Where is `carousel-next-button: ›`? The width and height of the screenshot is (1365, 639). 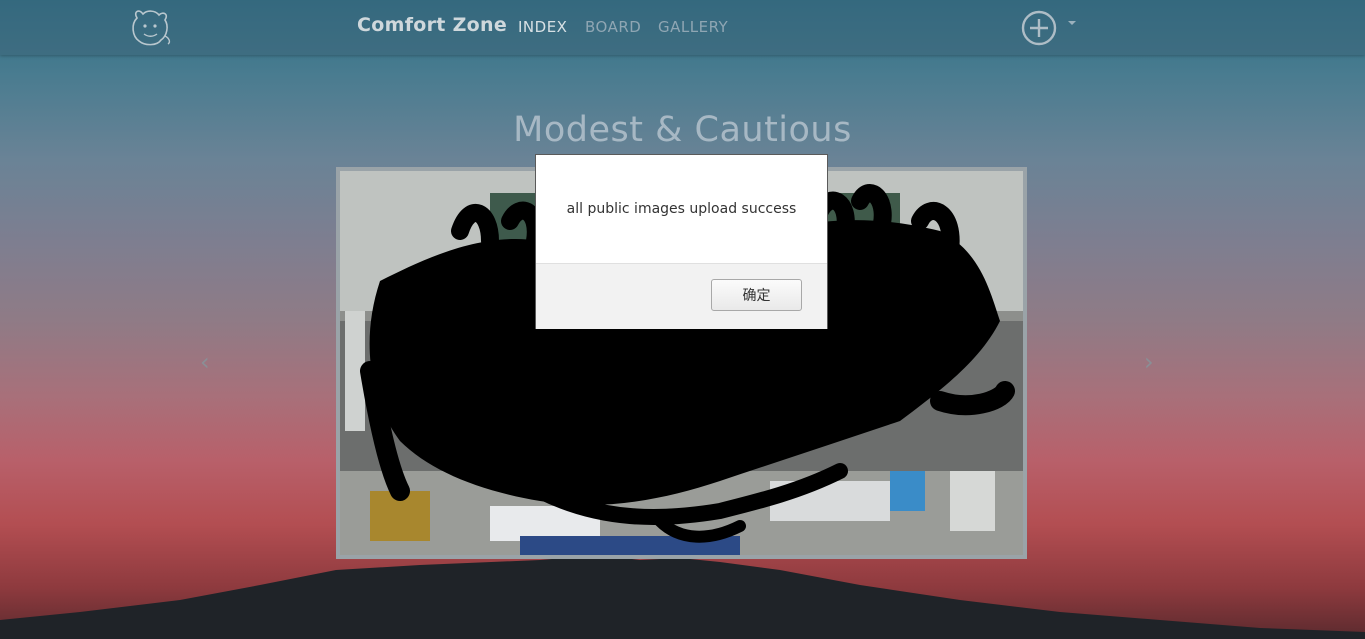 carousel-next-button: › is located at coordinates (1149, 362).